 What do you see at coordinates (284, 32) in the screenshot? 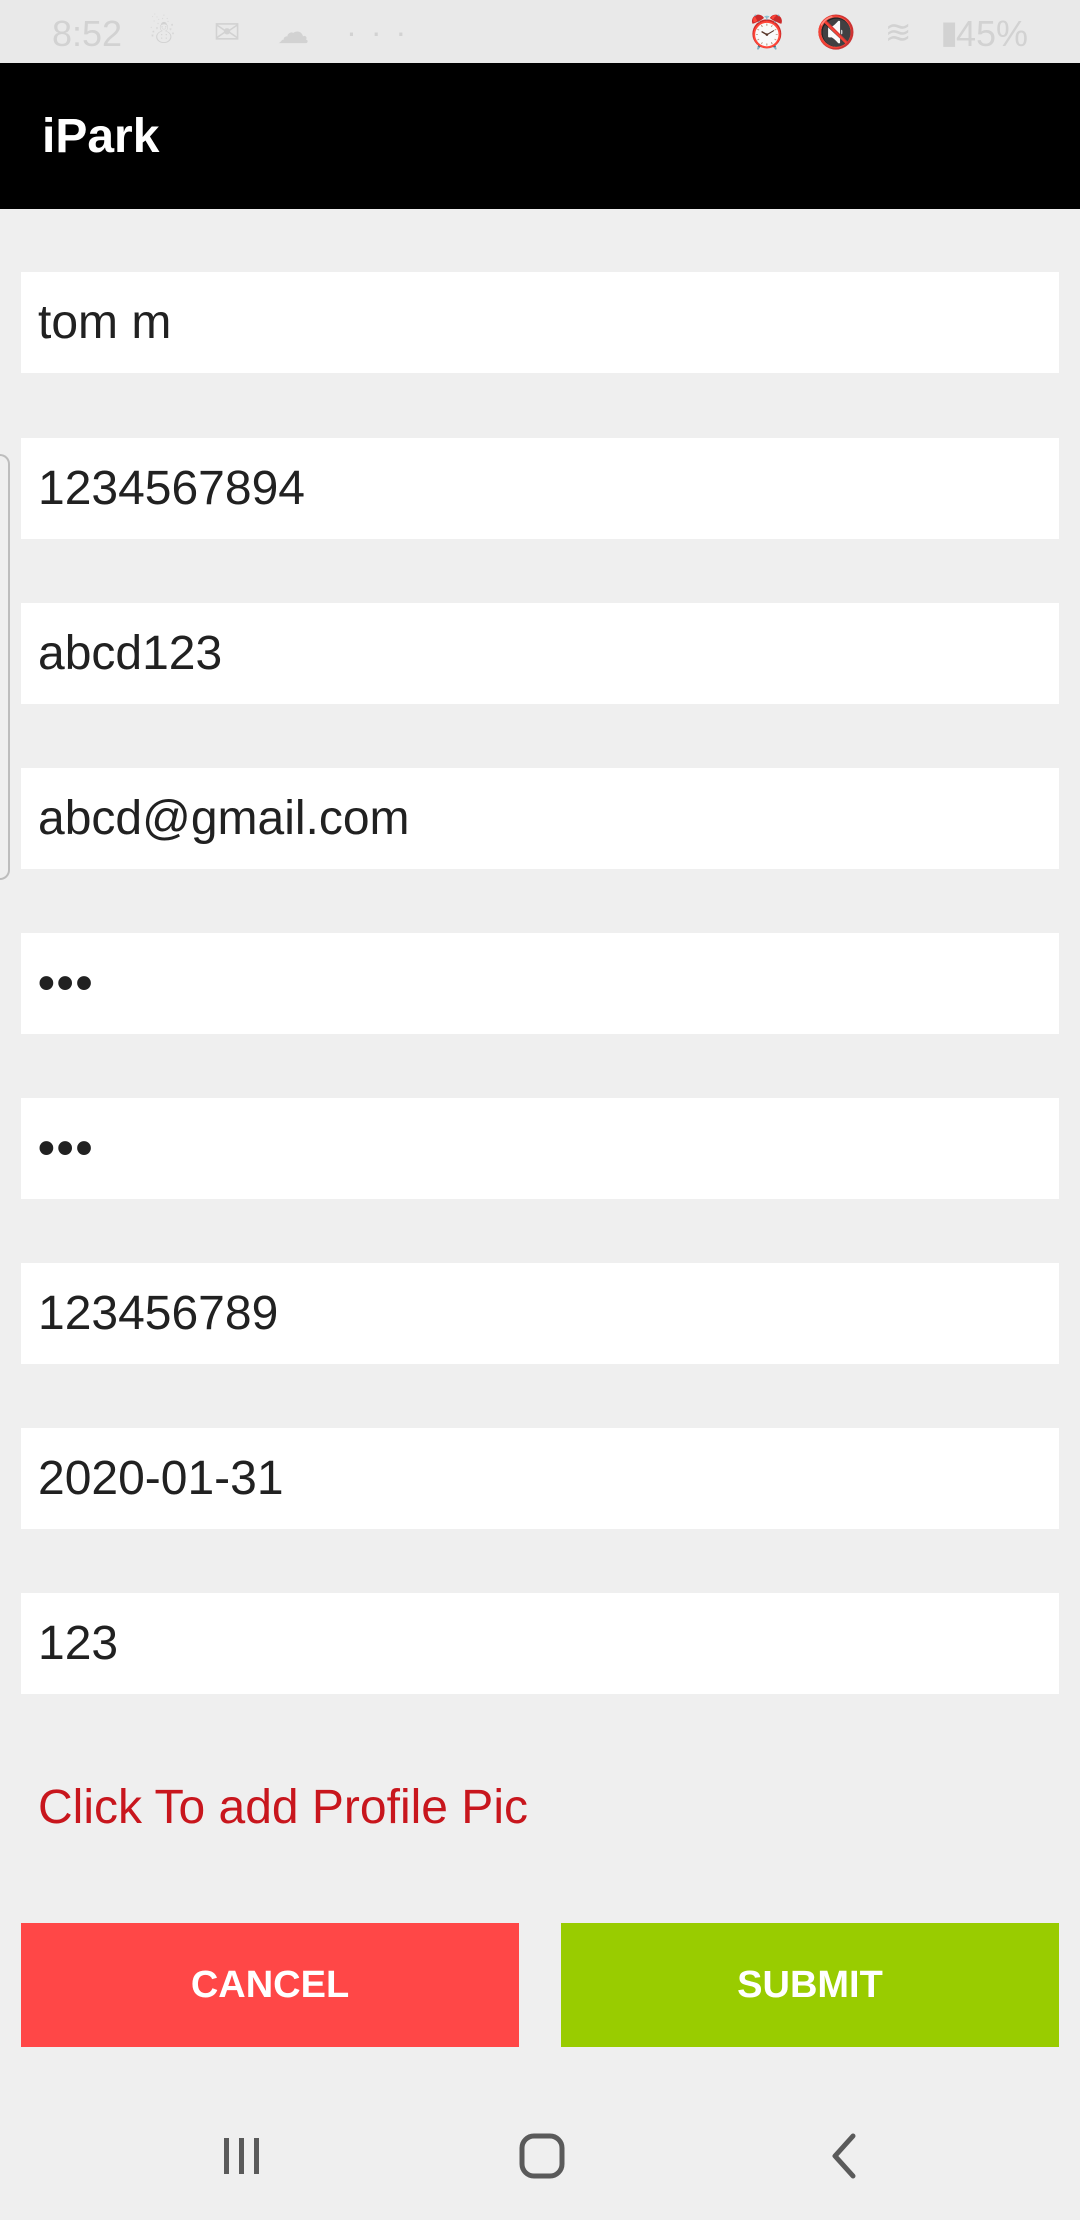
I see `notification-icons: ☃ ✉ ☁ ···` at bounding box center [284, 32].